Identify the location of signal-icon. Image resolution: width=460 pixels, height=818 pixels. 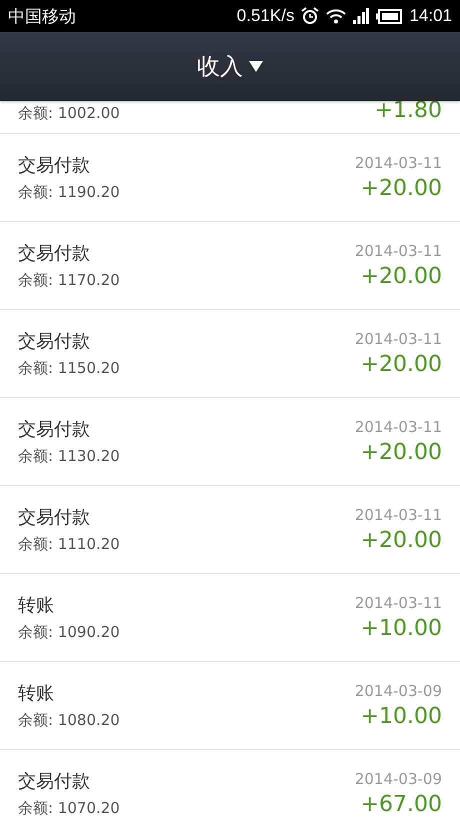
(361, 16).